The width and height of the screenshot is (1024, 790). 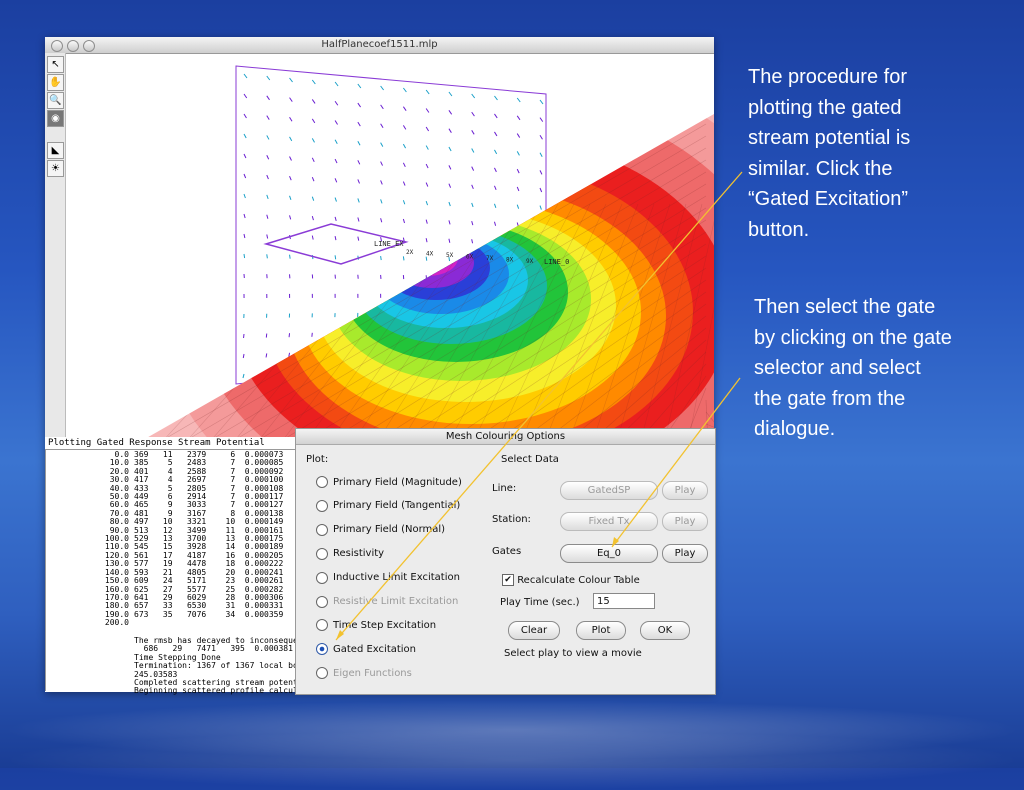 What do you see at coordinates (571, 580) in the screenshot?
I see `recalculate-row: ✔ Recalculate Colour Table` at bounding box center [571, 580].